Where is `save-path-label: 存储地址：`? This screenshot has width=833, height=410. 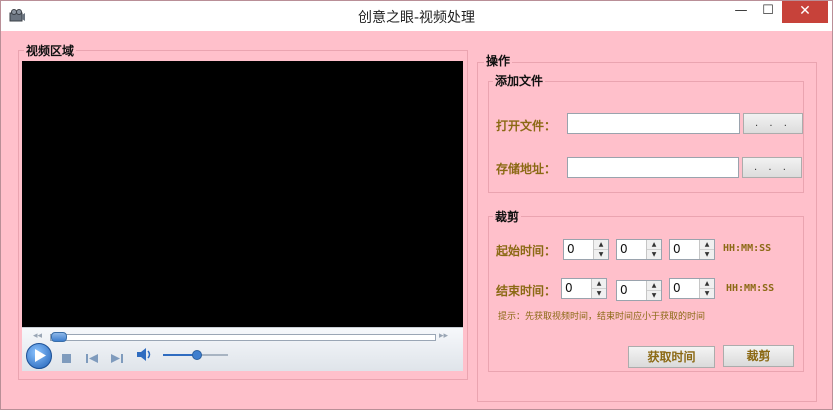 save-path-label: 存储地址： is located at coordinates (526, 169).